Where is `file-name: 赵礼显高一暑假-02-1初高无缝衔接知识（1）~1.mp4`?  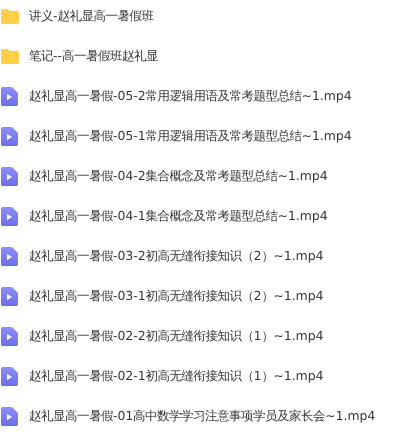 file-name: 赵礼显高一暑假-02-1初高无缝衔接知识（1）~1.mp4 is located at coordinates (176, 376).